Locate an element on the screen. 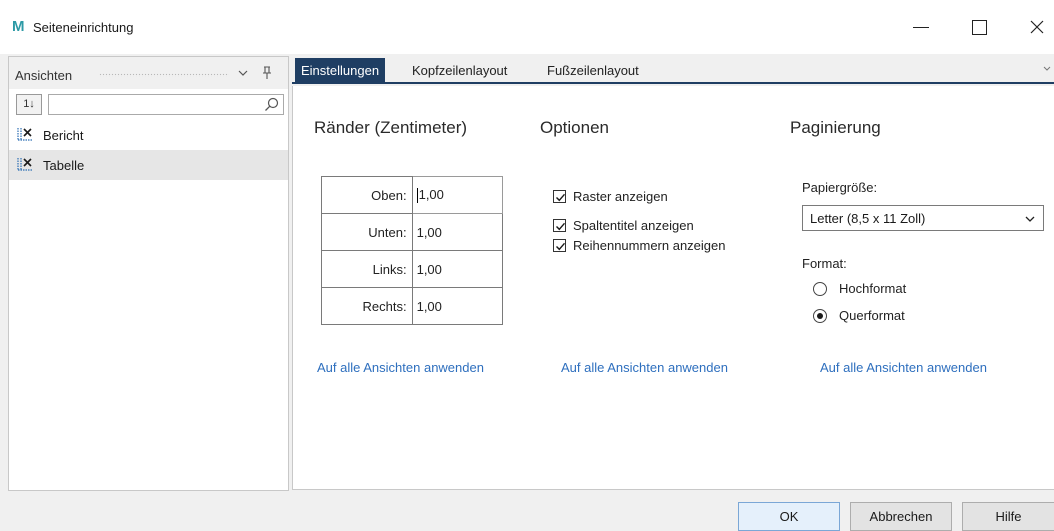 The height and width of the screenshot is (531, 1054). tab-kopfzeilenlayout: Kopfzeilenlayout is located at coordinates (459, 71).